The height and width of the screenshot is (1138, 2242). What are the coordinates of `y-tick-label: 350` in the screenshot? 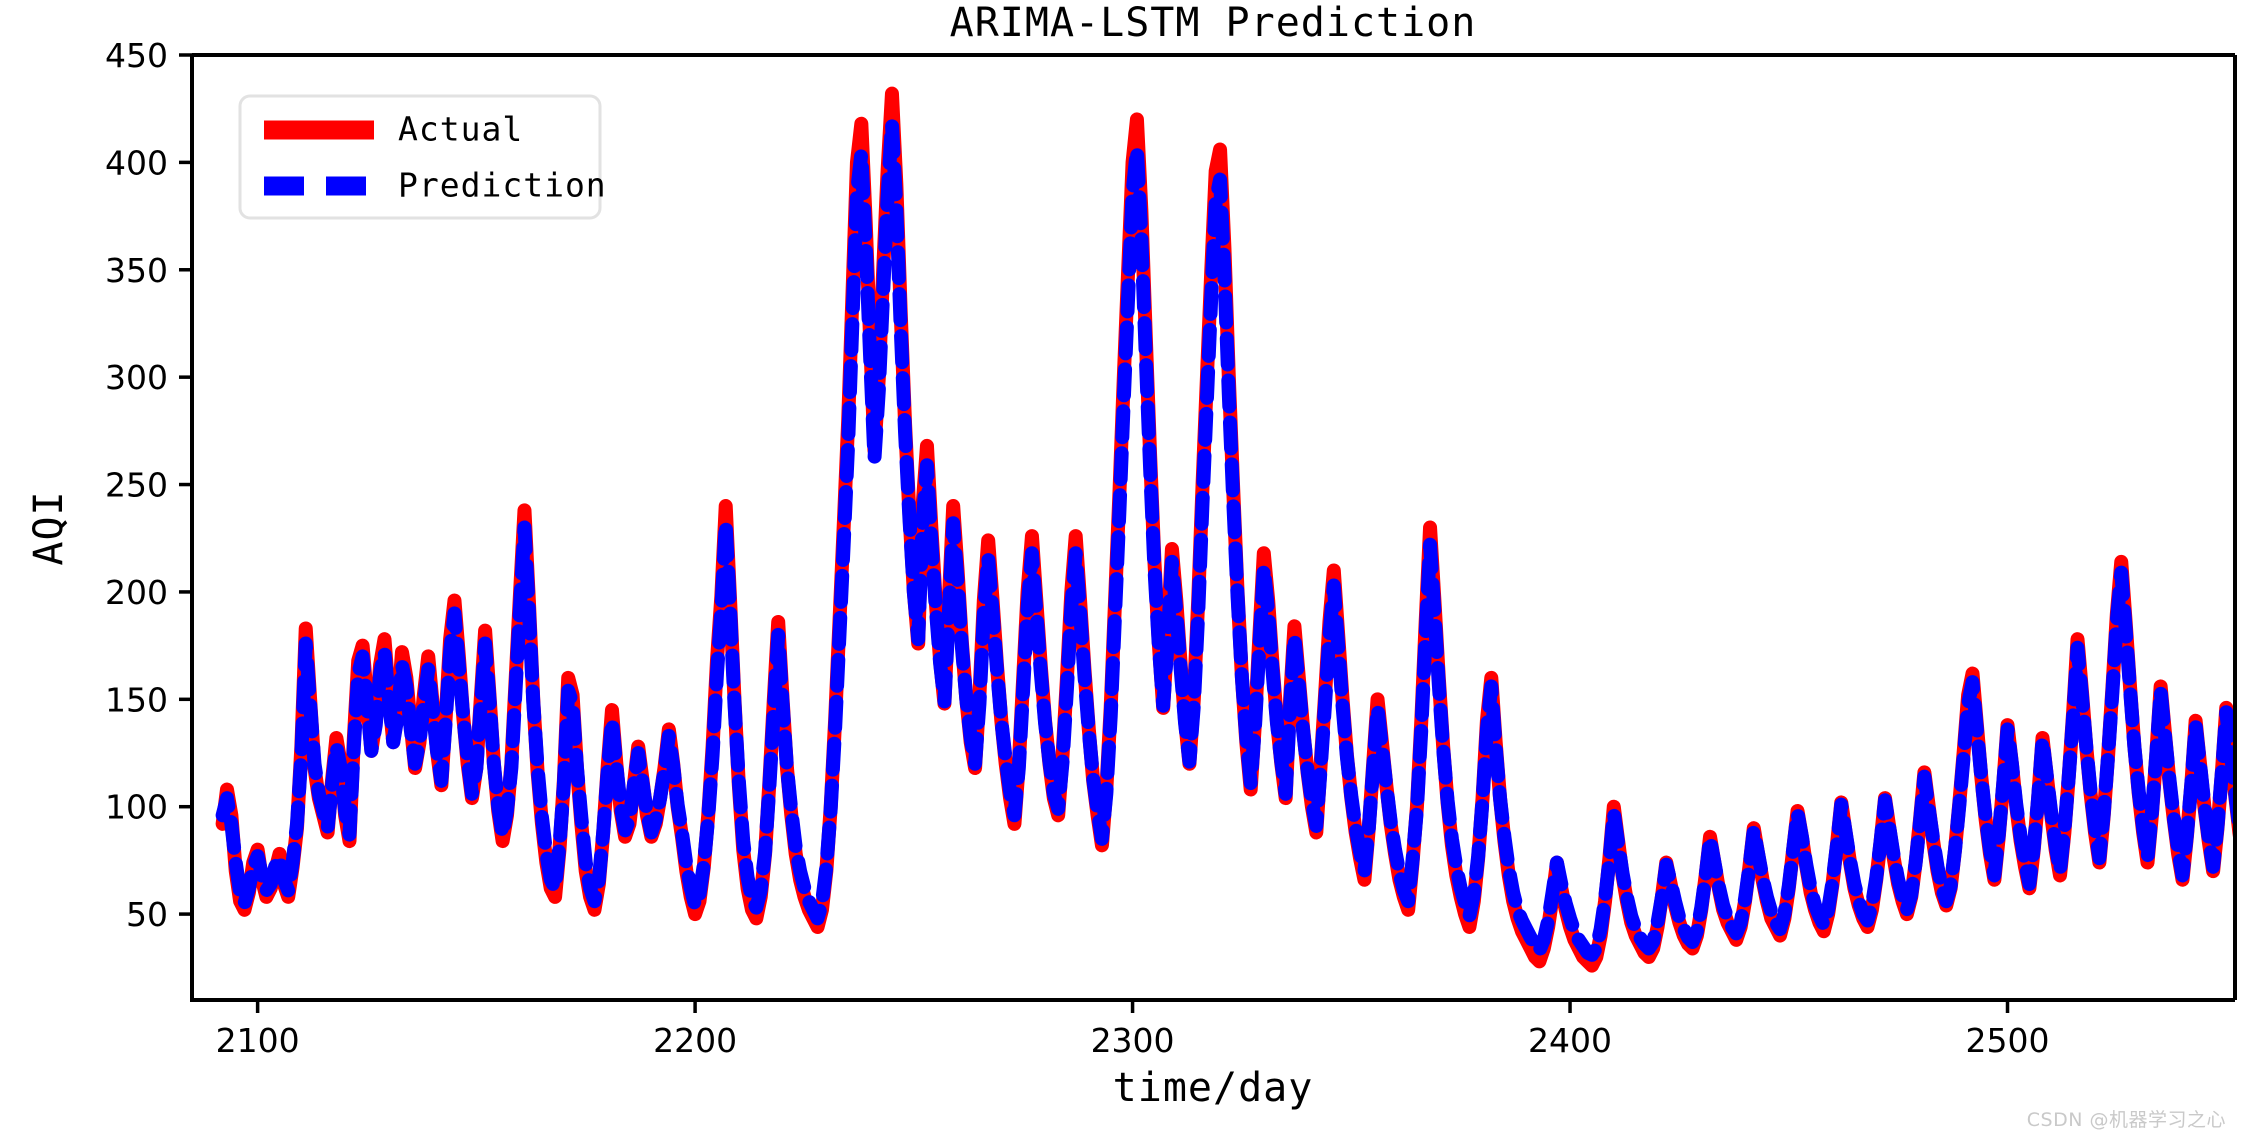 It's located at (136, 270).